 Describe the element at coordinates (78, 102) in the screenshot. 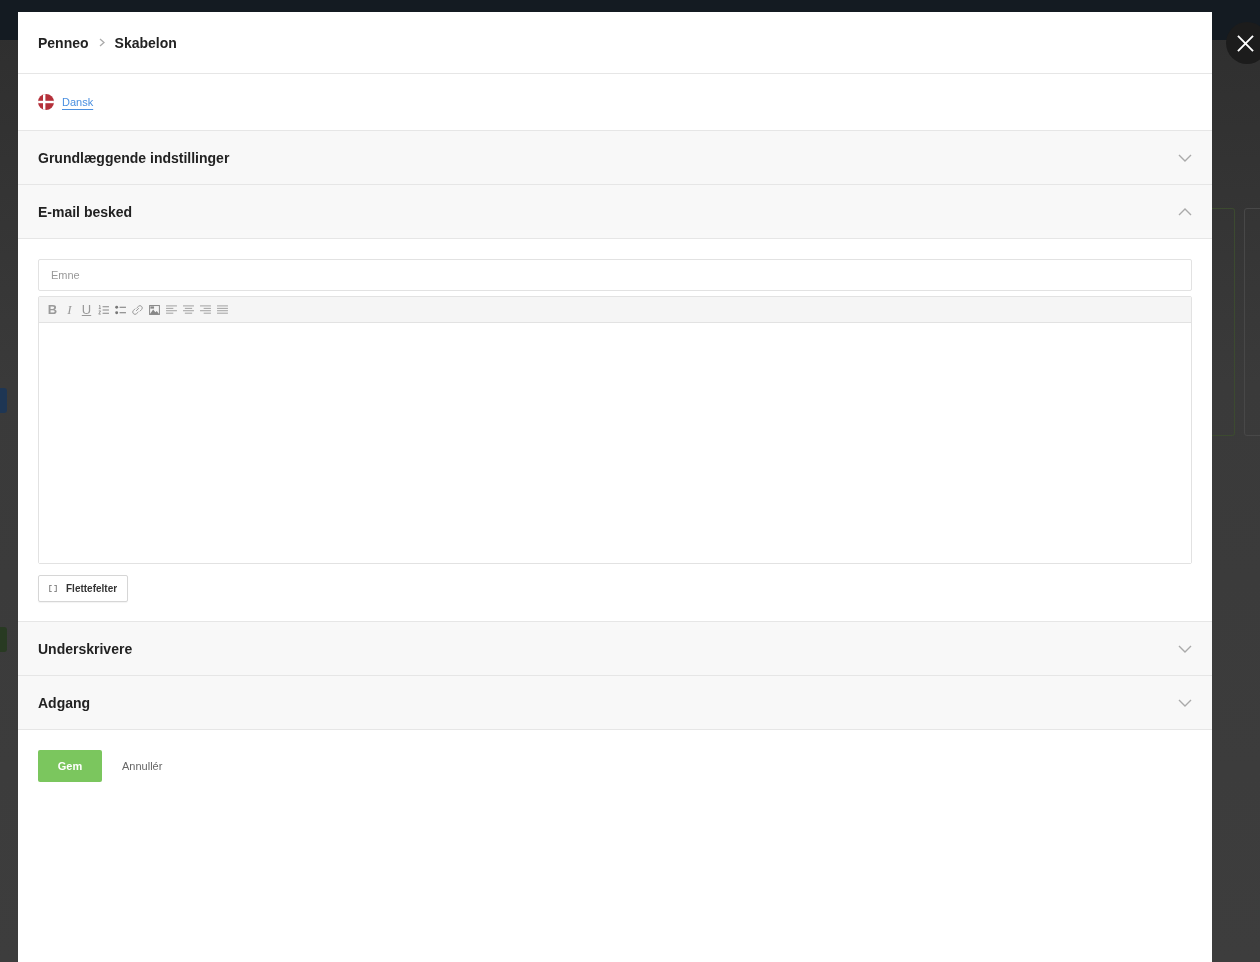

I see `language-link: Dansk` at that location.